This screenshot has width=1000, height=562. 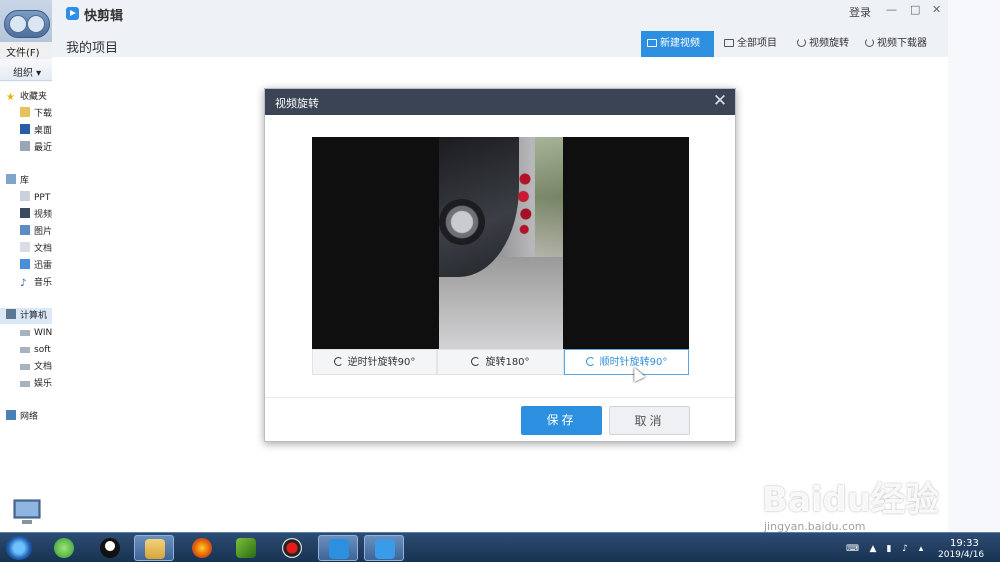 I want to click on app-name: 快剪辑, so click(x=104, y=16).